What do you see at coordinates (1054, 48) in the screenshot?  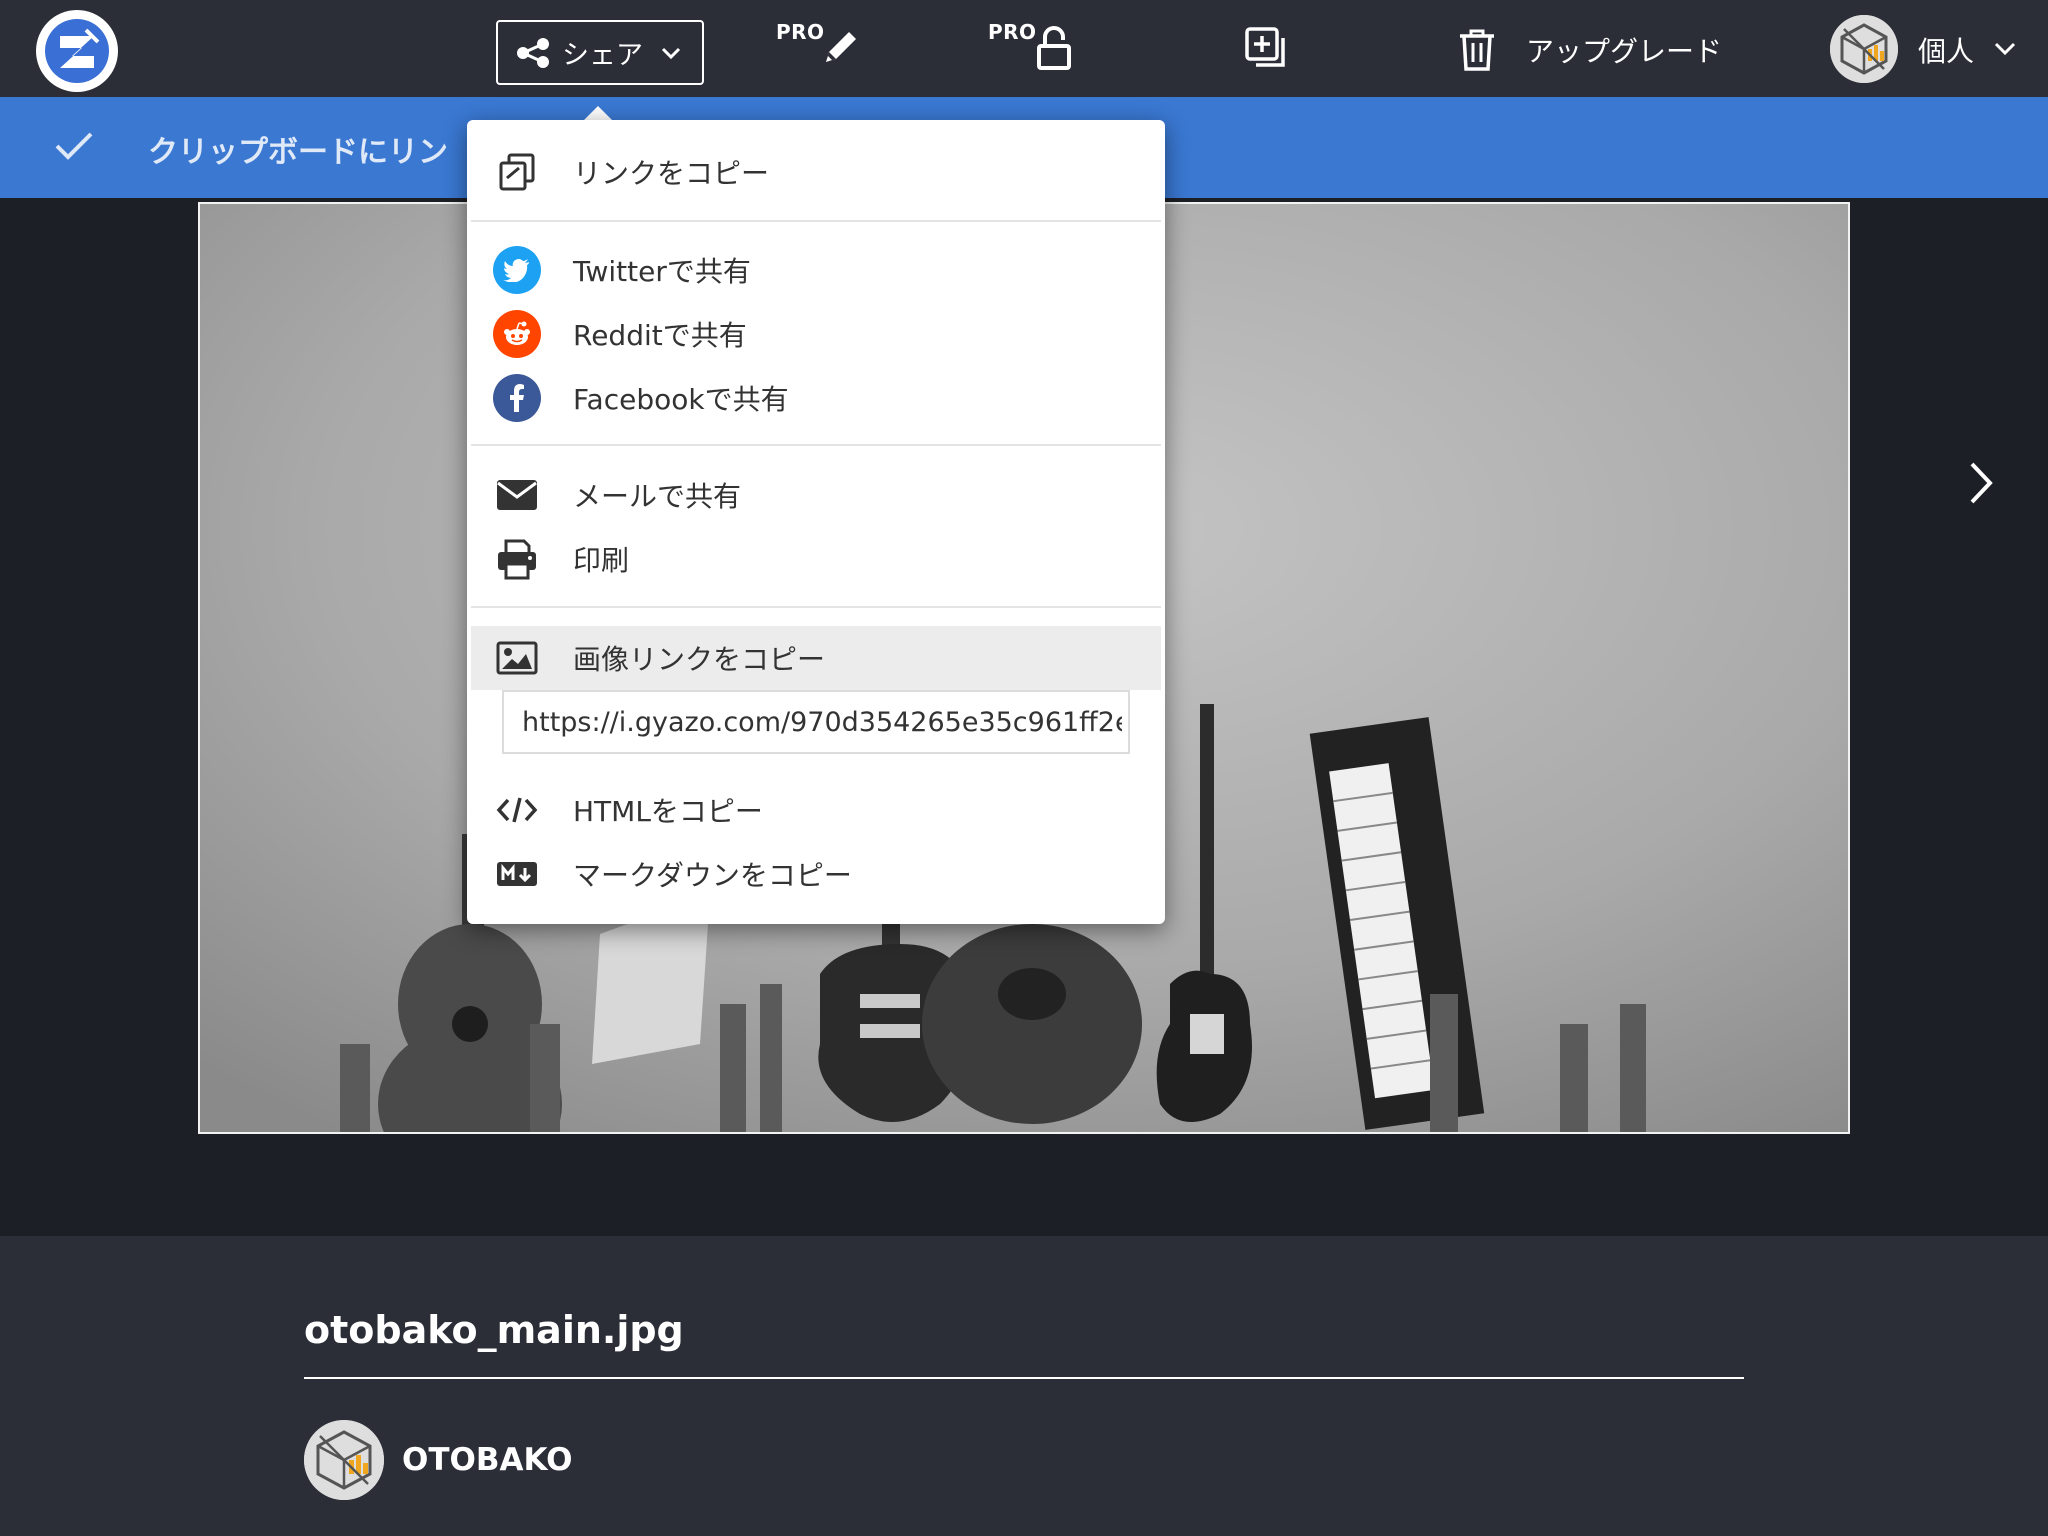 I see `lock-icon` at bounding box center [1054, 48].